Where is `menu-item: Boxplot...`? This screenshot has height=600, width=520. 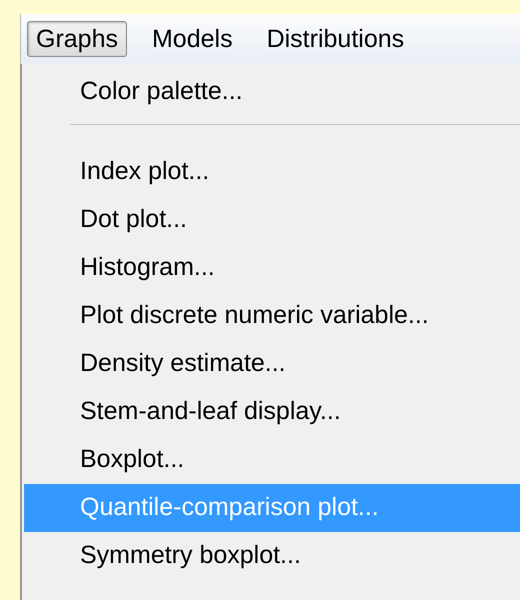
menu-item: Boxplot... is located at coordinates (272, 460).